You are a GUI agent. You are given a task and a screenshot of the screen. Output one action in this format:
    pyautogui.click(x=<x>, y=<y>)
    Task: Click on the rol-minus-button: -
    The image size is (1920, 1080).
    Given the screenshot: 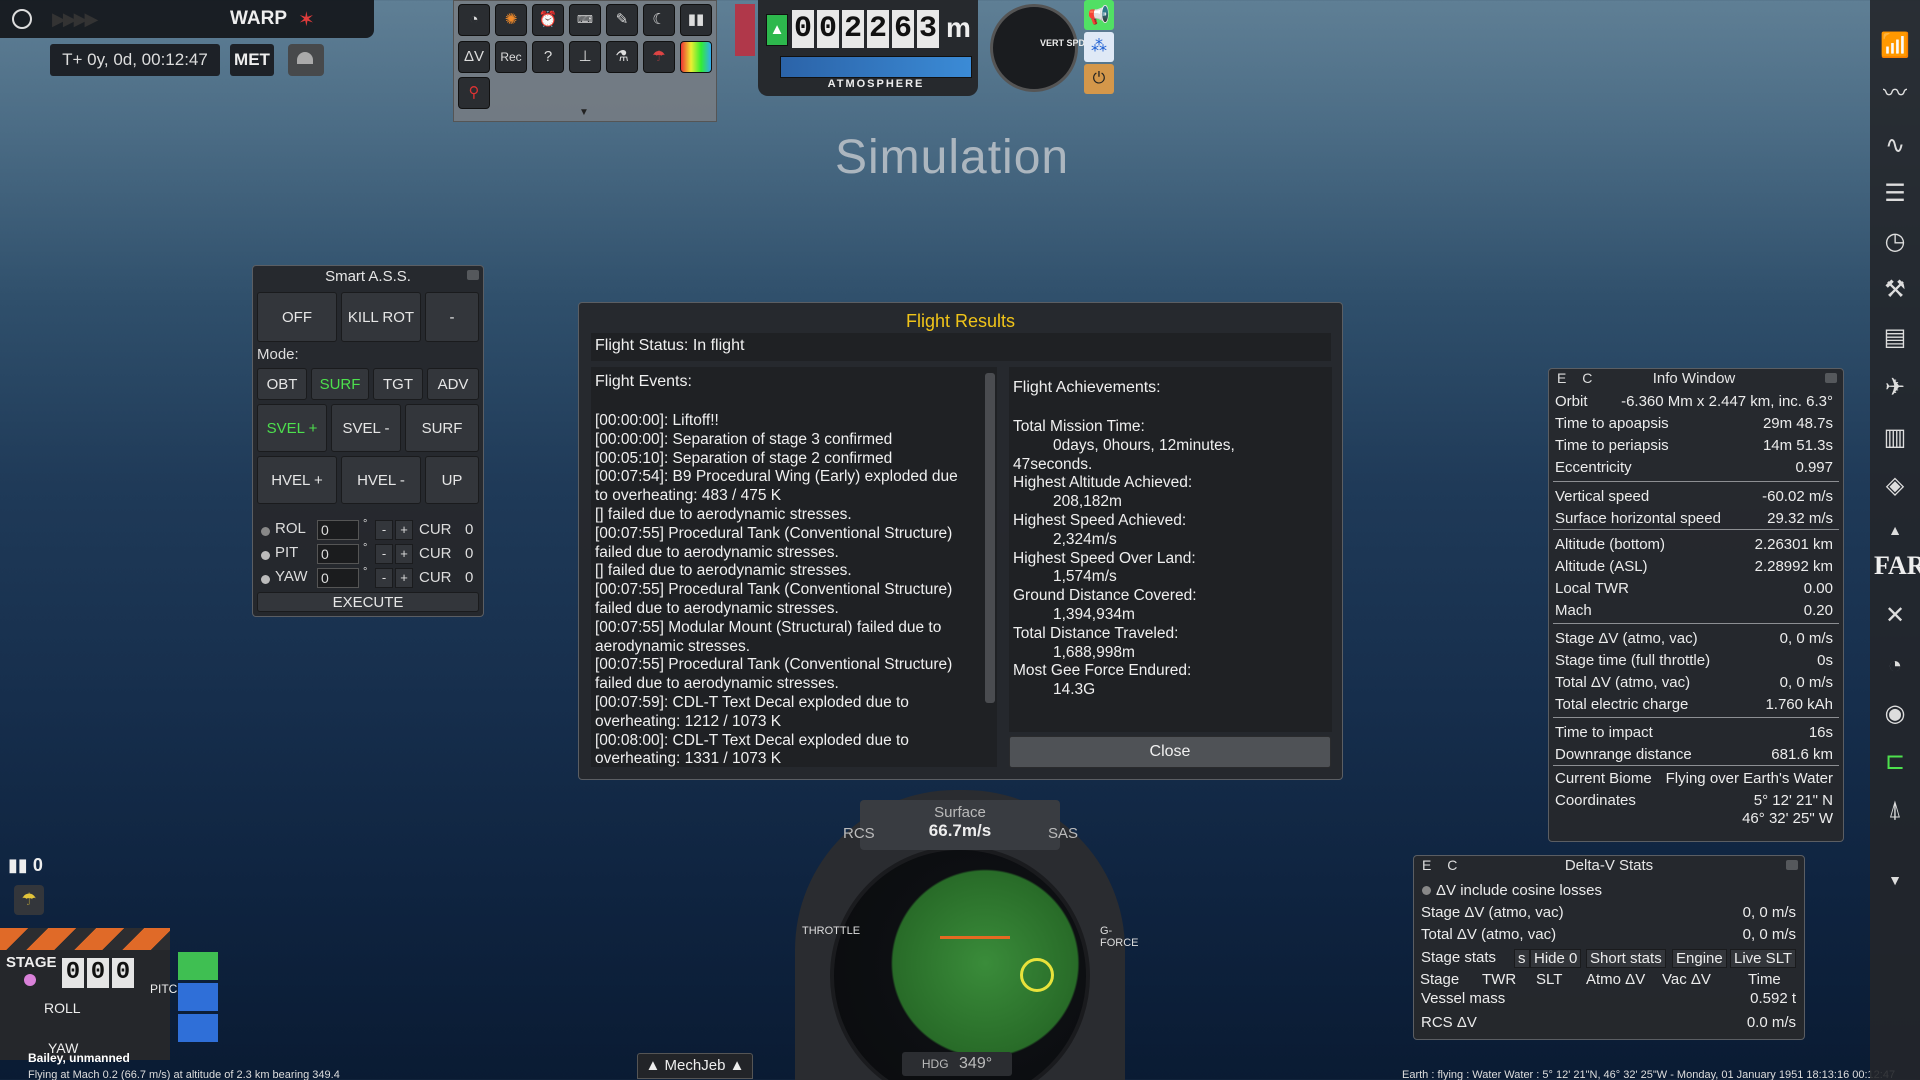 What is the action you would take?
    pyautogui.click(x=384, y=530)
    